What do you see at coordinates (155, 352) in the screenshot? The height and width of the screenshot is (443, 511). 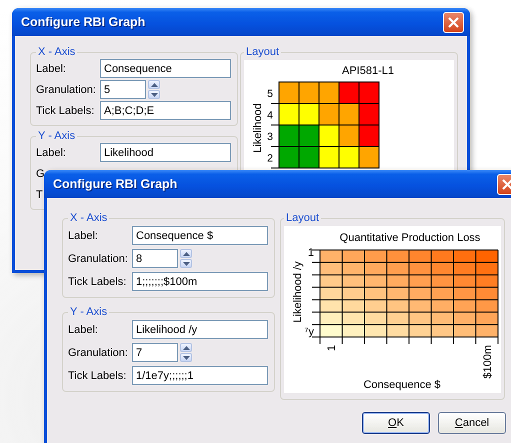 I see `number-field: 7` at bounding box center [155, 352].